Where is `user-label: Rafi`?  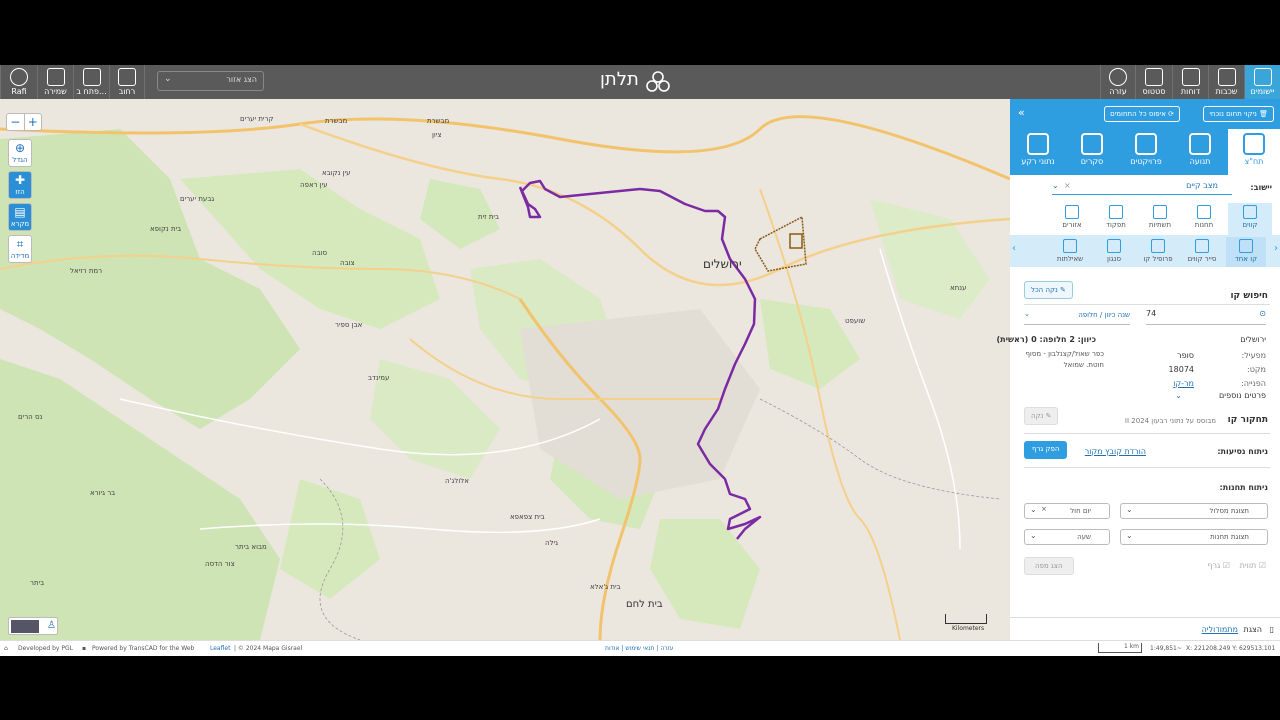 user-label: Rafi is located at coordinates (19, 91).